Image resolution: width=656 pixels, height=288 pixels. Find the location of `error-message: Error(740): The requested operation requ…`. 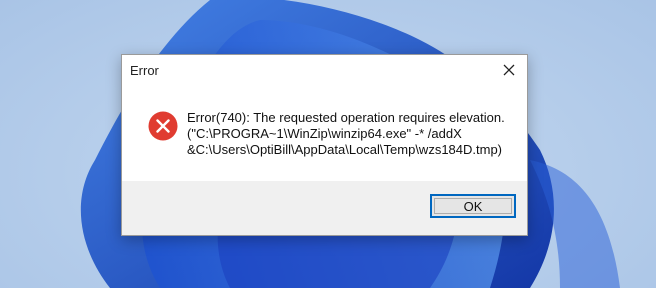

error-message: Error(740): The requested operation requ… is located at coordinates (352, 134).